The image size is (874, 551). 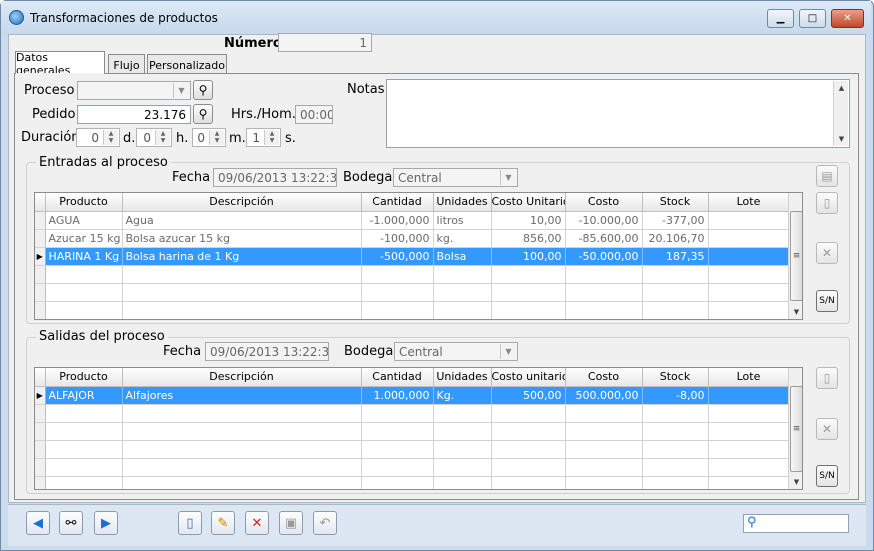 I want to click on cell-cantidad: -1.000,000, so click(x=397, y=220).